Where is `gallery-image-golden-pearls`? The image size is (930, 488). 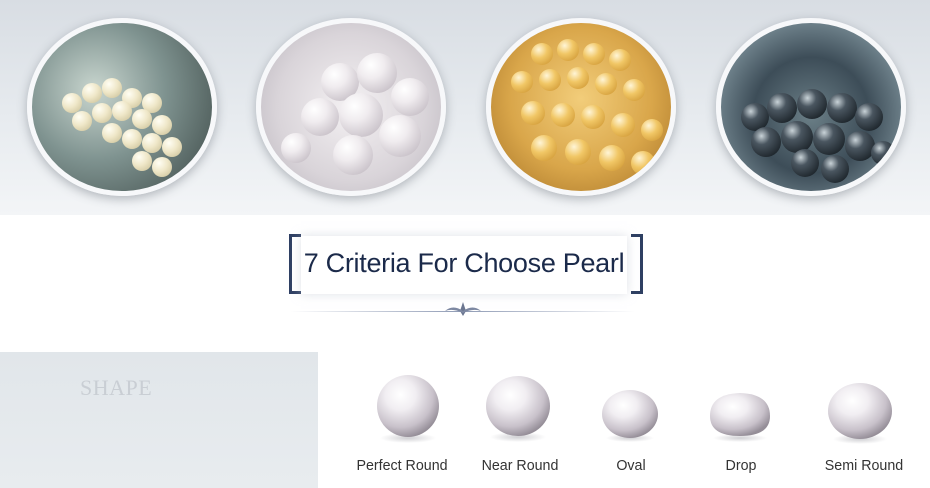
gallery-image-golden-pearls is located at coordinates (581, 107).